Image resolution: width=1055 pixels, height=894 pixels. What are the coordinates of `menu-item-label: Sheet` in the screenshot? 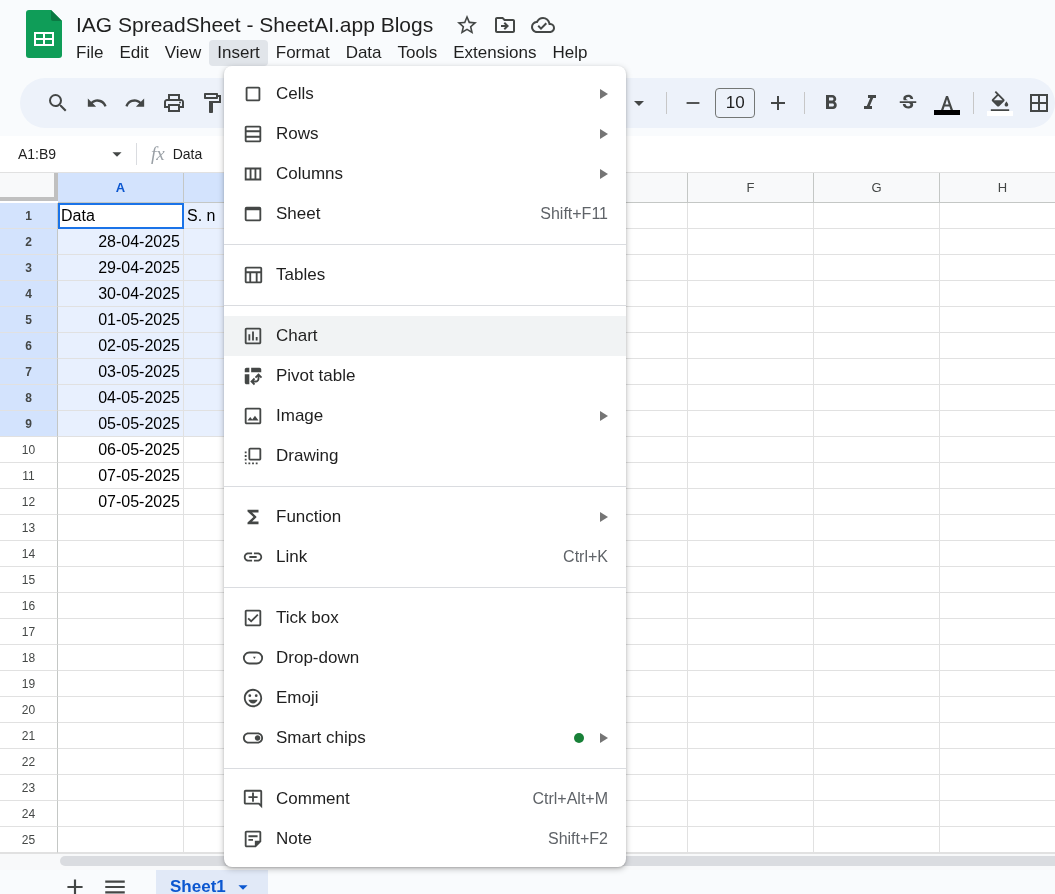 It's located at (299, 214).